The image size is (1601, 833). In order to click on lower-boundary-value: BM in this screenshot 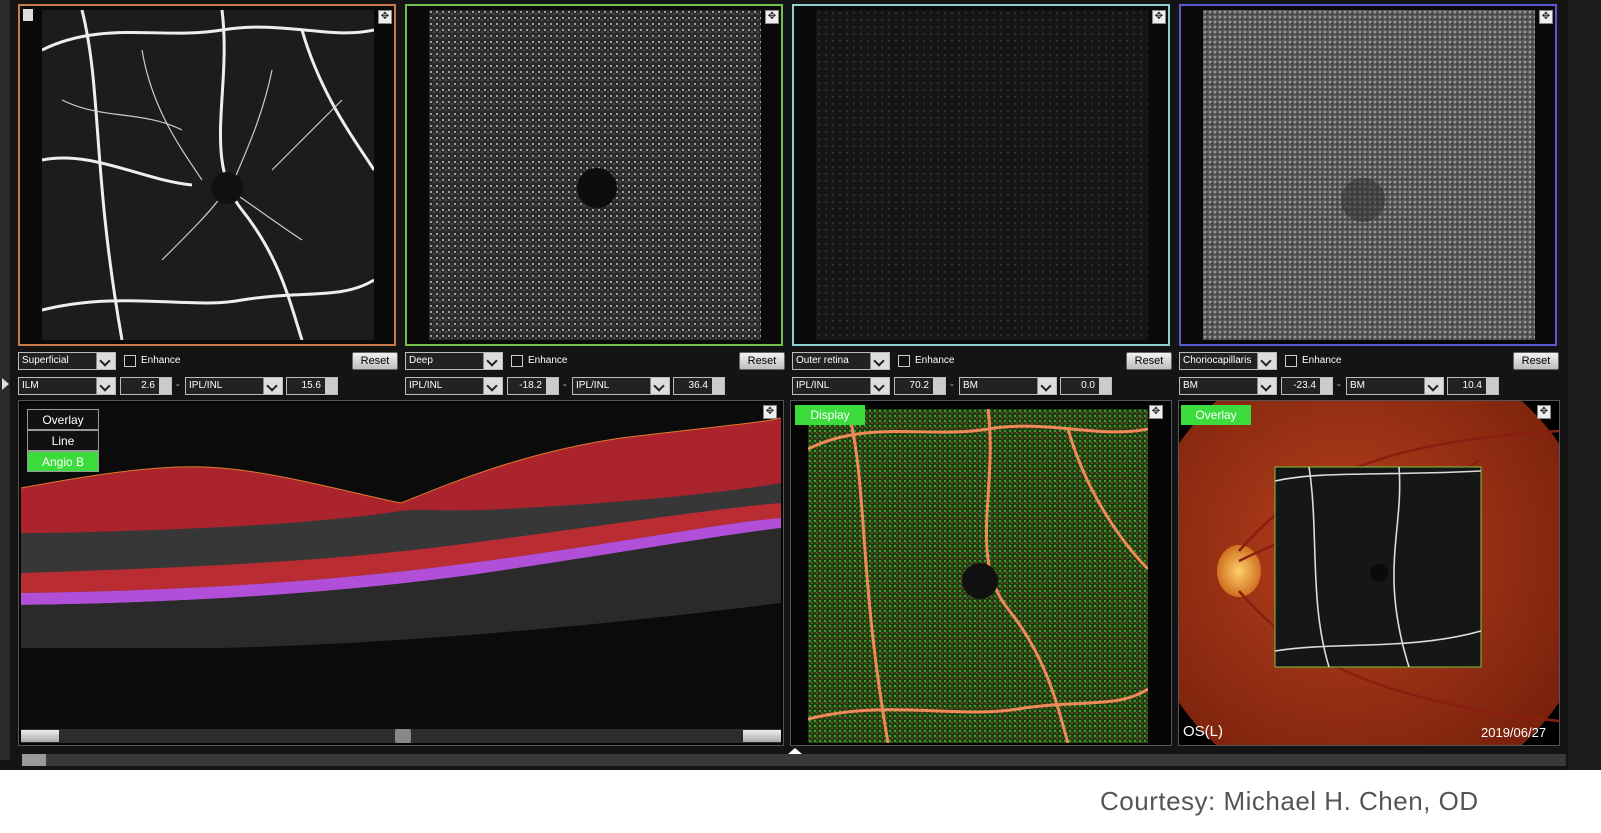, I will do `click(1357, 385)`.